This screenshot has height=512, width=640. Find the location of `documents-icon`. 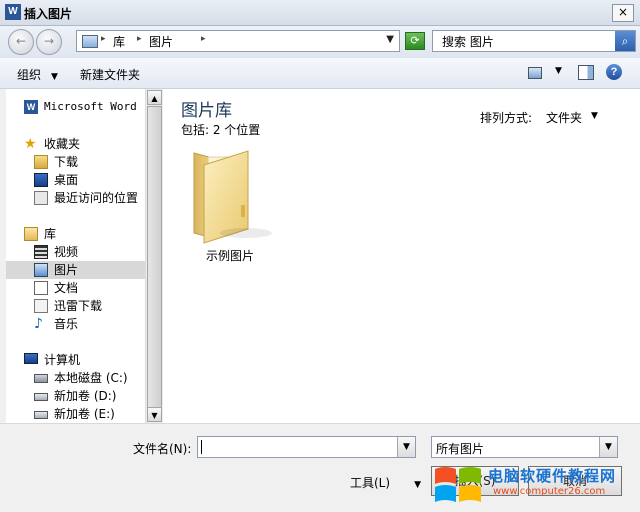

documents-icon is located at coordinates (41, 288).